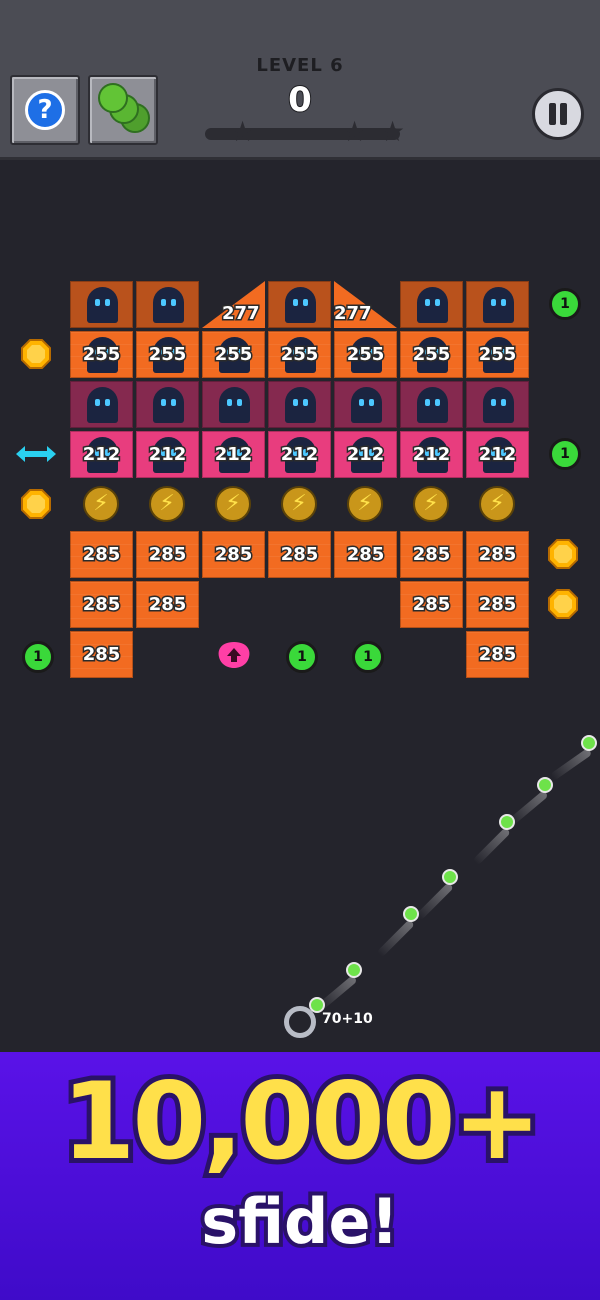  What do you see at coordinates (36, 454) in the screenshot?
I see `horizontal-laser-icon` at bounding box center [36, 454].